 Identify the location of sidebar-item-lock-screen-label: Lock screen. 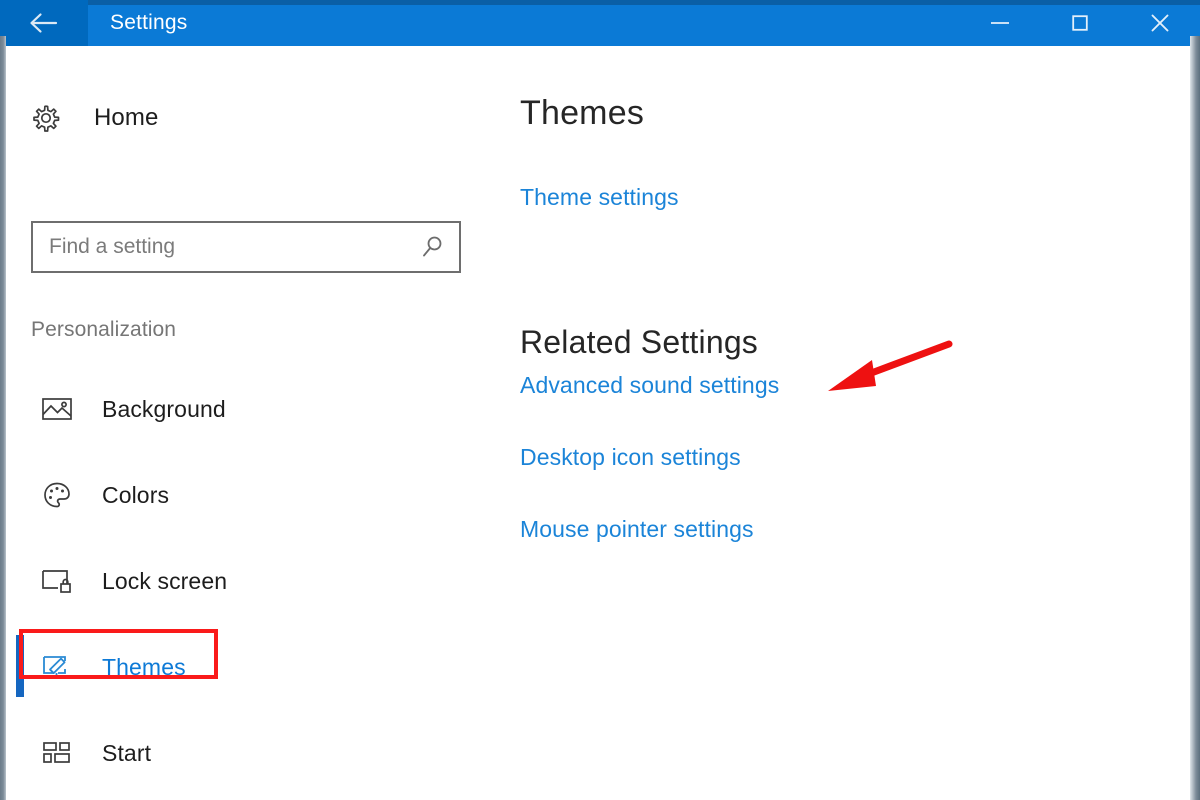
(165, 580).